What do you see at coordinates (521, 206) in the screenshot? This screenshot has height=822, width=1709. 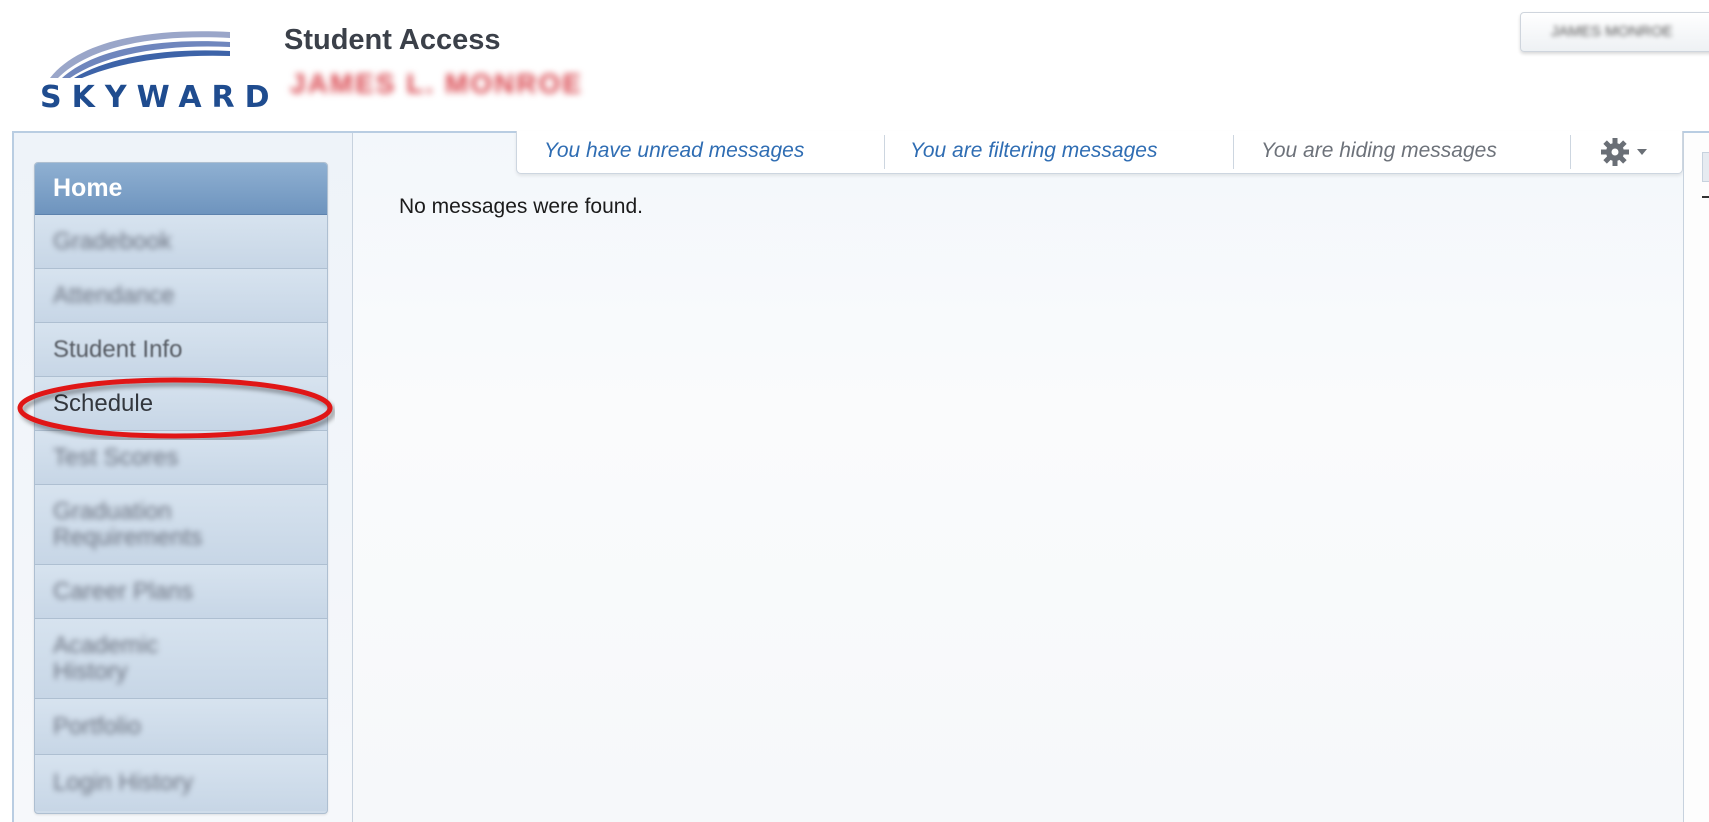 I see `empty-messages-text: No messages were found.` at bounding box center [521, 206].